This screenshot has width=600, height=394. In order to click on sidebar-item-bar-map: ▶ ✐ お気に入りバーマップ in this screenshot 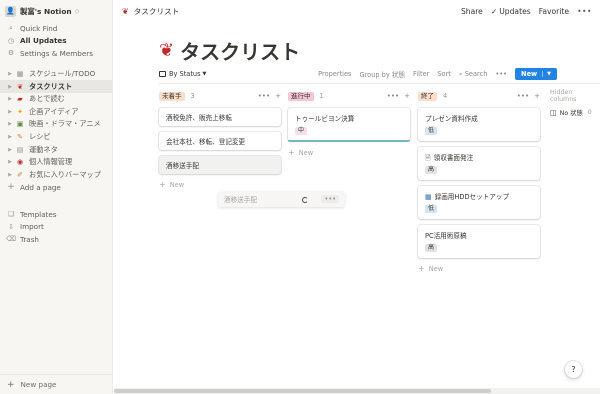, I will do `click(56, 175)`.